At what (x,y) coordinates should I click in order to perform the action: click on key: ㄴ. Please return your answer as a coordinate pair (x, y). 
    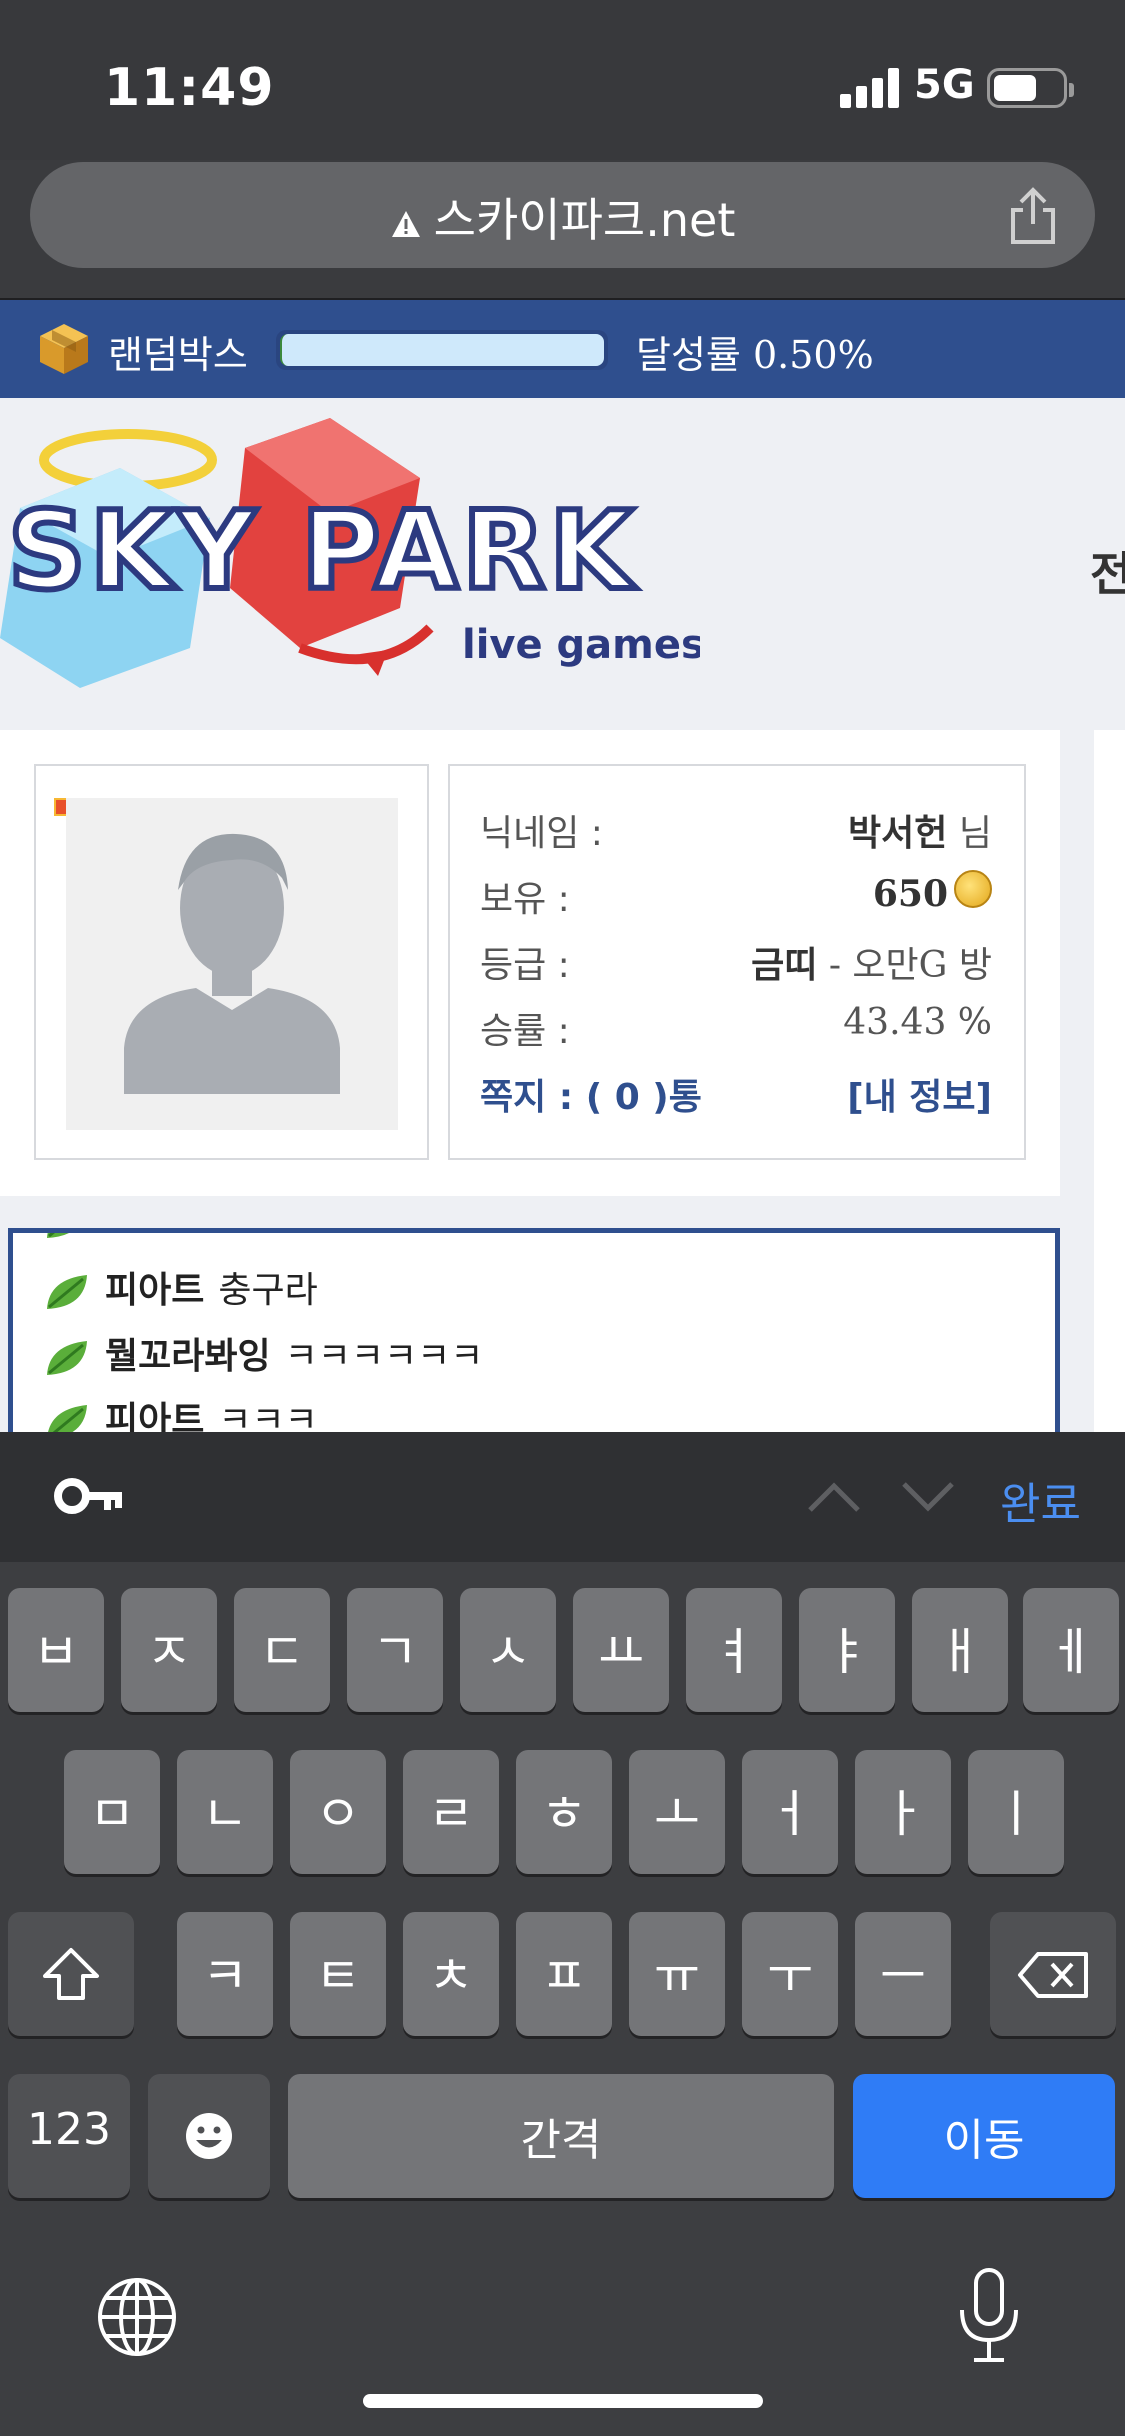
    Looking at the image, I should click on (225, 1812).